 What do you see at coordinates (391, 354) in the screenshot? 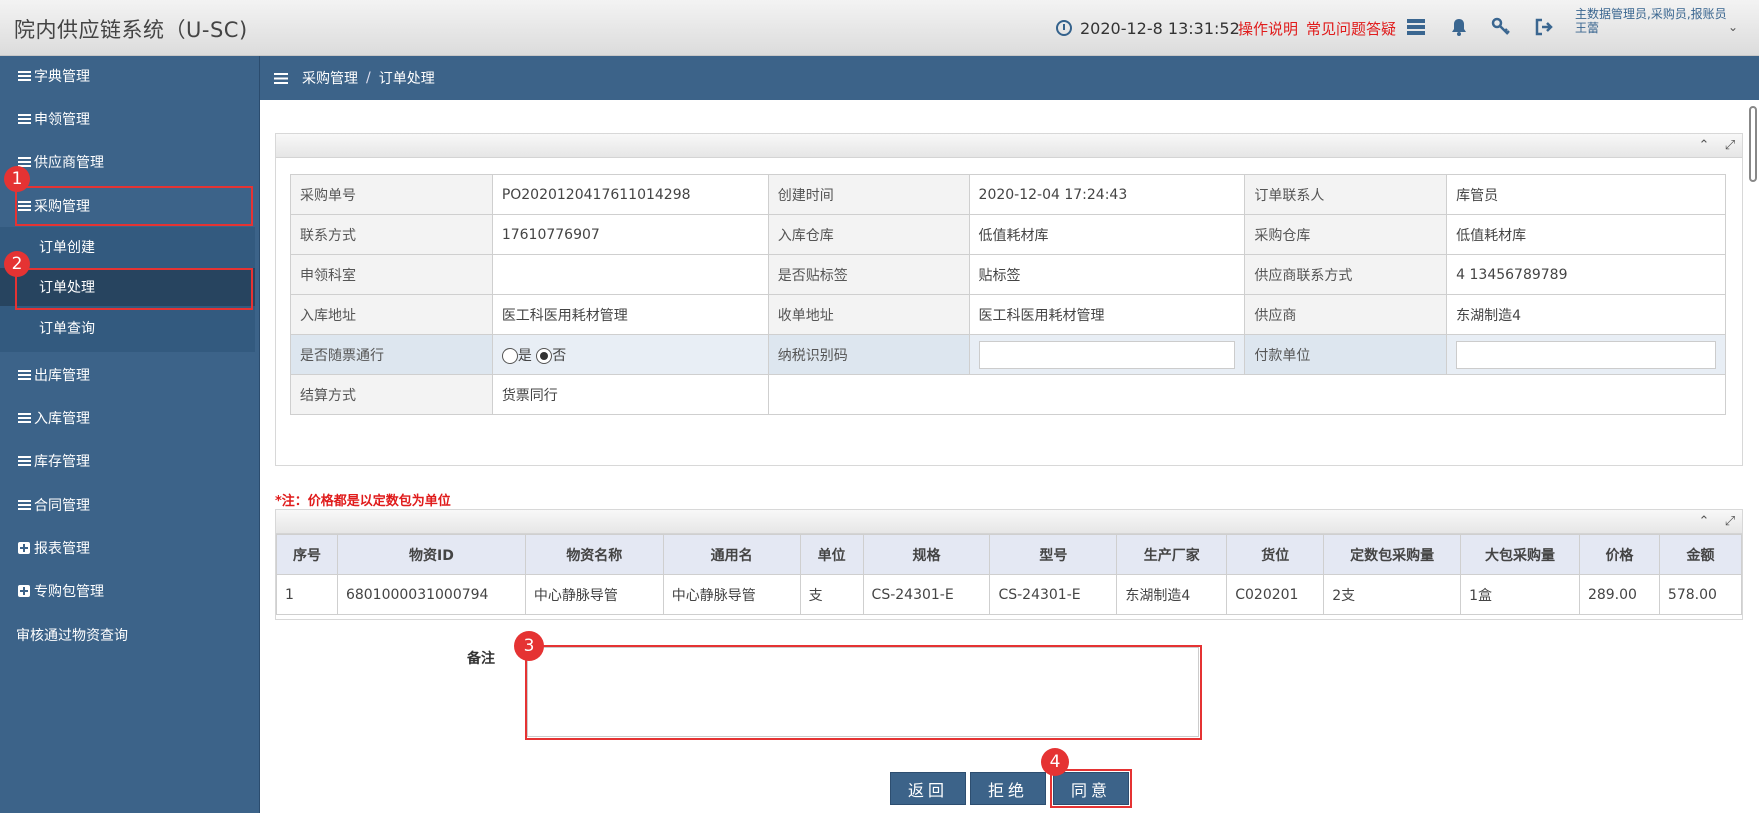
I see `invoice-label: 是否随票通行` at bounding box center [391, 354].